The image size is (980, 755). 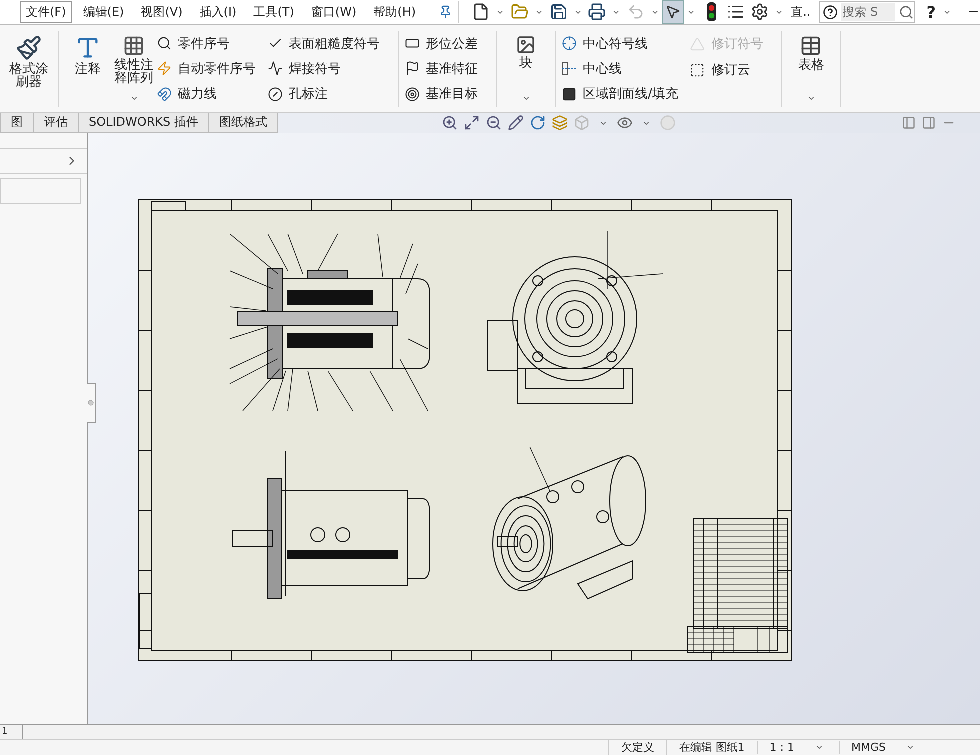 I want to click on menu-item: 文件(F), so click(x=46, y=12).